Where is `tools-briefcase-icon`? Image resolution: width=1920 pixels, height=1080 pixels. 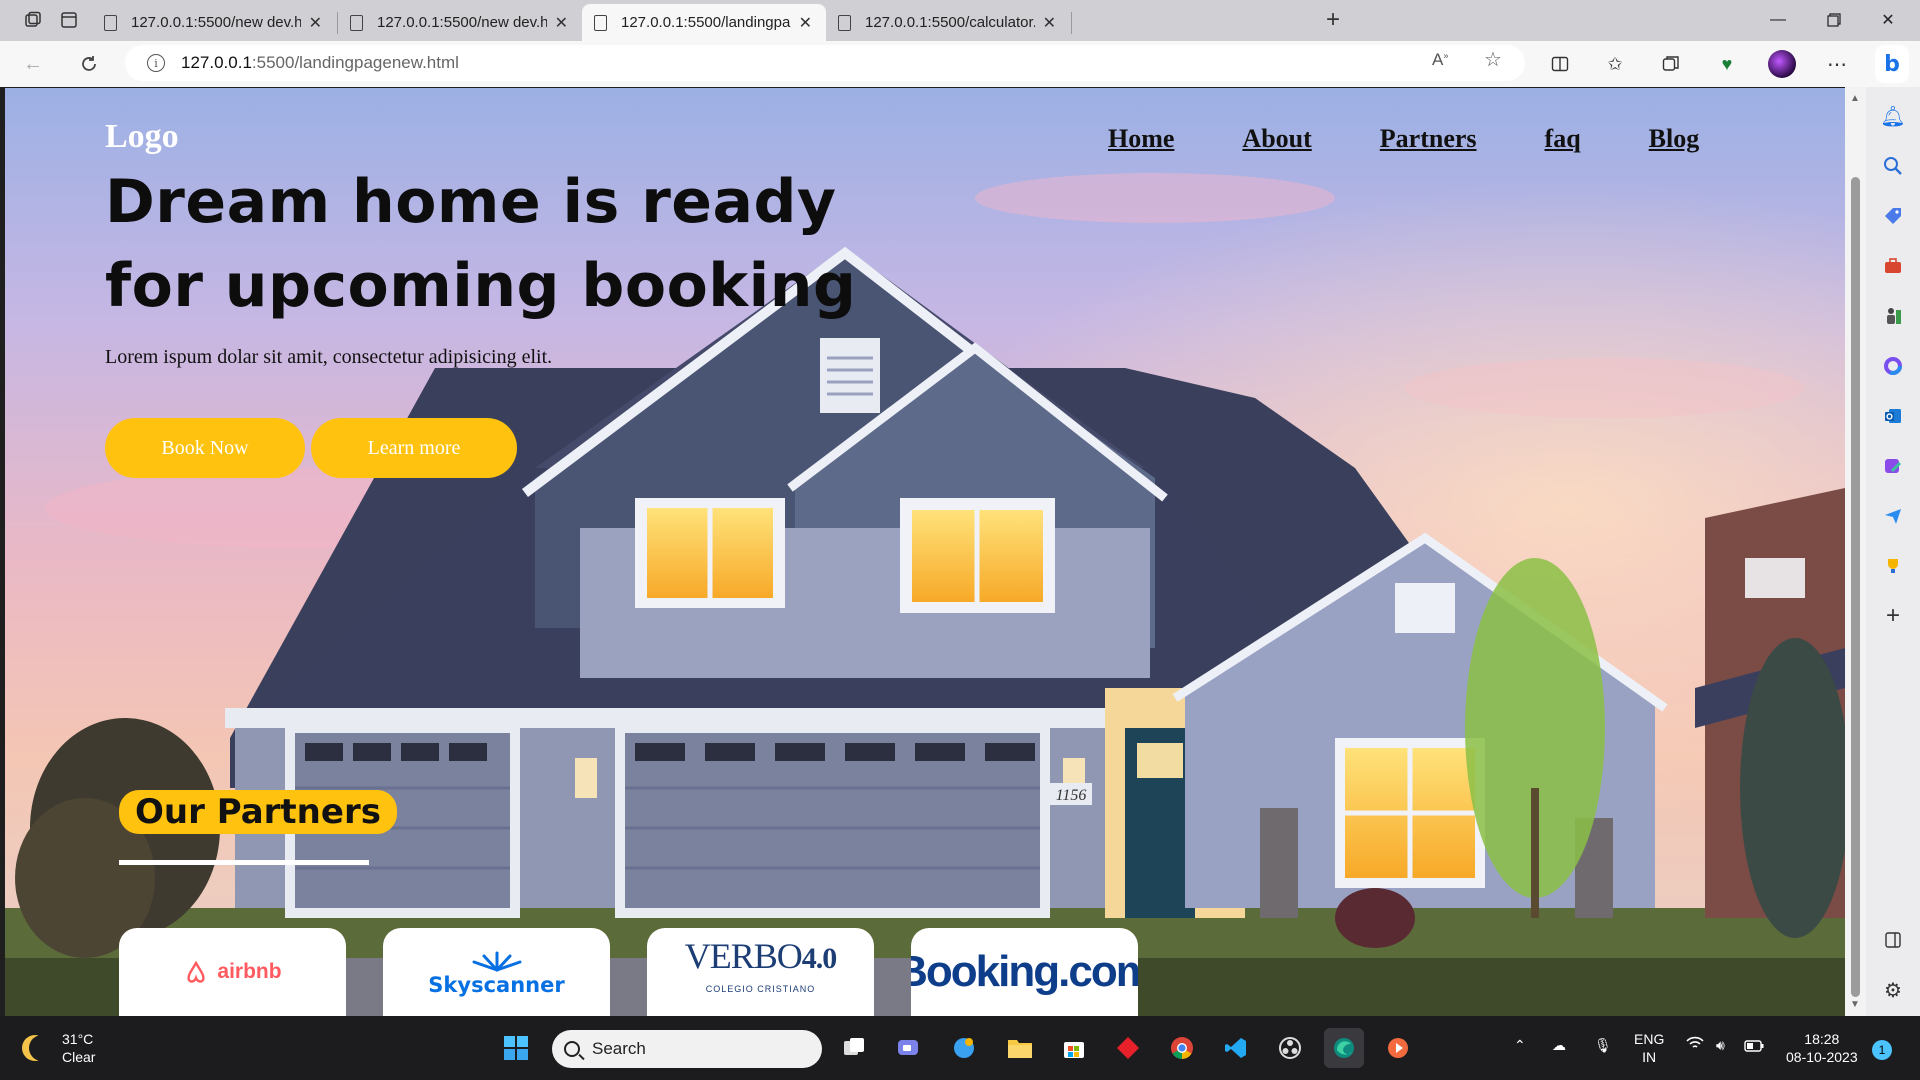
tools-briefcase-icon is located at coordinates (1893, 266).